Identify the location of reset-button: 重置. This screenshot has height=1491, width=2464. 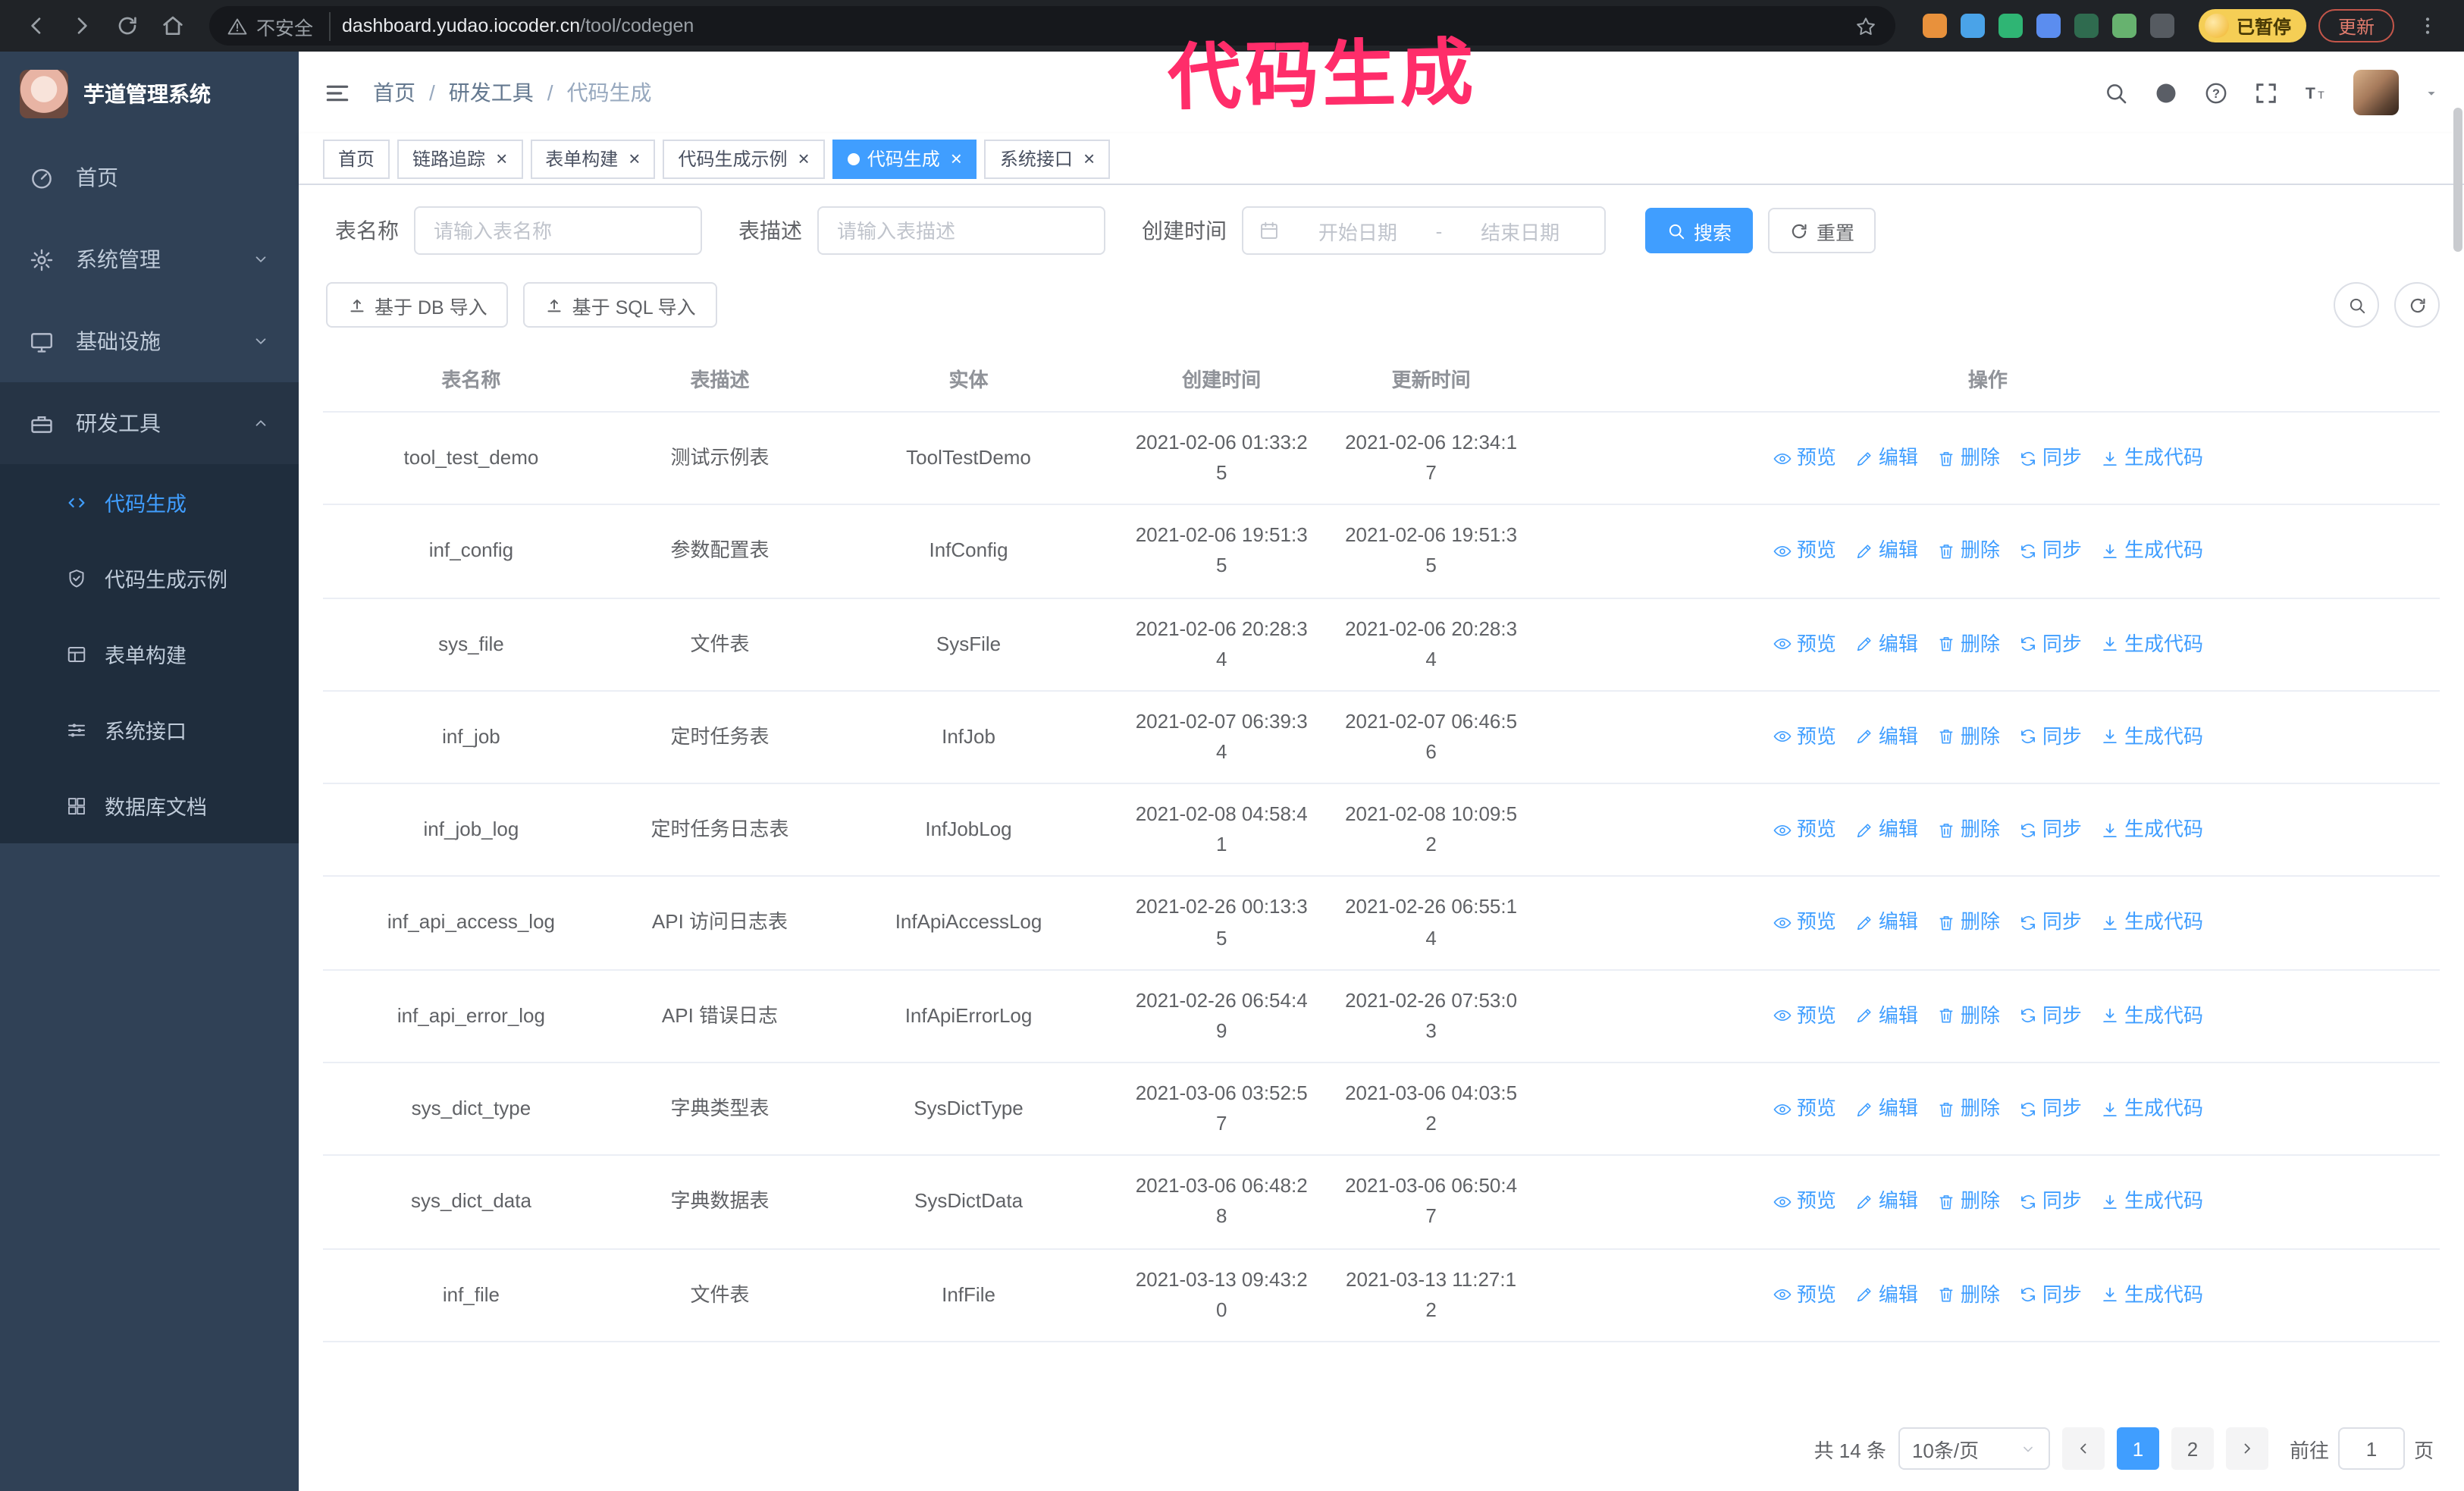
(1822, 230).